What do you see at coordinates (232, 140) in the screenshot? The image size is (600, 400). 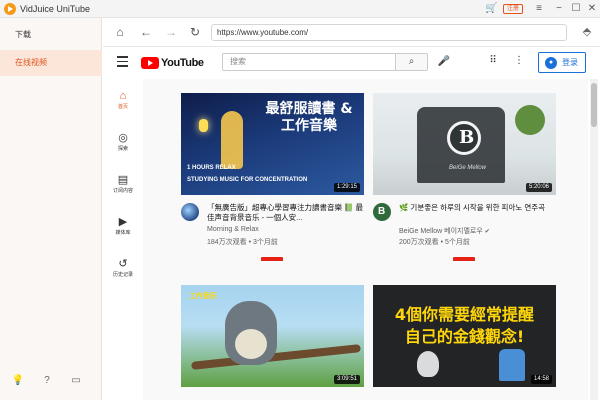 I see `girl-illustration` at bounding box center [232, 140].